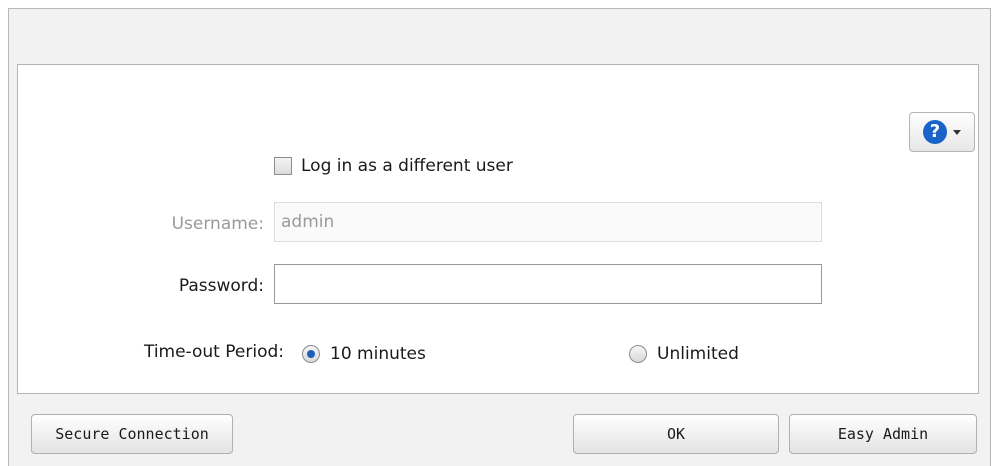 This screenshot has width=999, height=466. I want to click on timeout-radio-unlimited, so click(638, 354).